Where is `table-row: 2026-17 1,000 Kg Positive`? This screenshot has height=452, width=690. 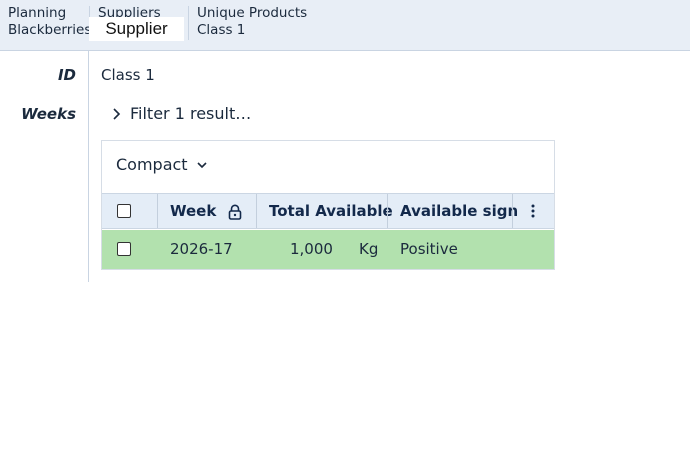
table-row: 2026-17 1,000 Kg Positive is located at coordinates (328, 249).